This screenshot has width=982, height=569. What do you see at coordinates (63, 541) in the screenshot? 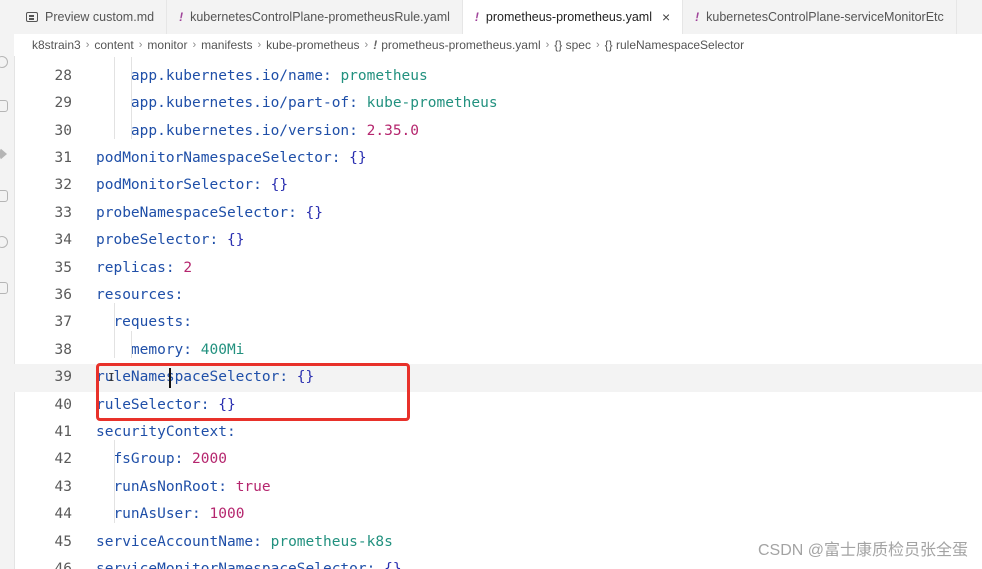
I see `line-number: 45` at bounding box center [63, 541].